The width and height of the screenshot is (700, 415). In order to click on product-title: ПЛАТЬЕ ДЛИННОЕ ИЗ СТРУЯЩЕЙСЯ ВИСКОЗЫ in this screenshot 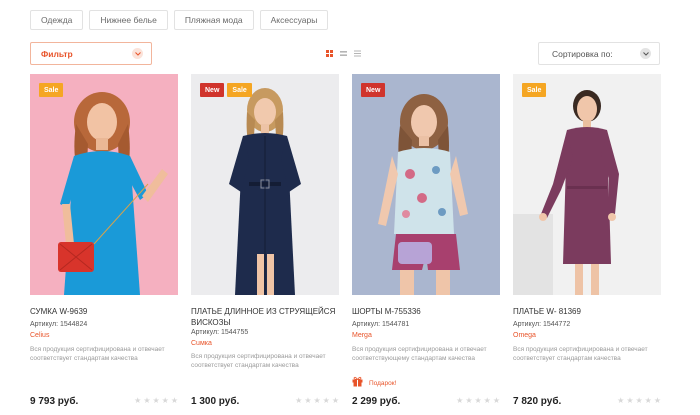, I will do `click(265, 317)`.